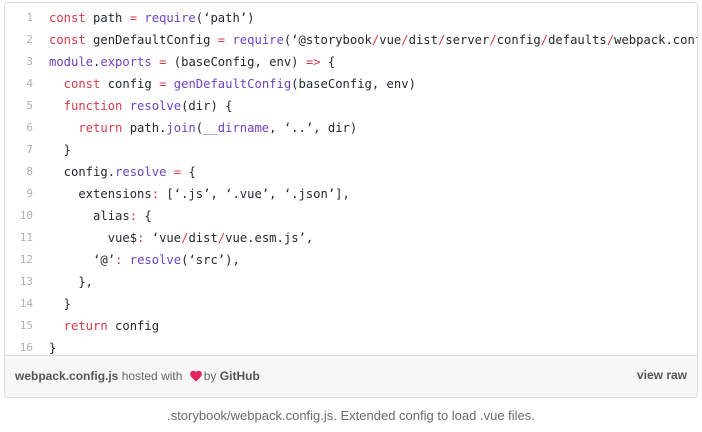 This screenshot has height=432, width=702. I want to click on code-token: alias, so click(89, 216).